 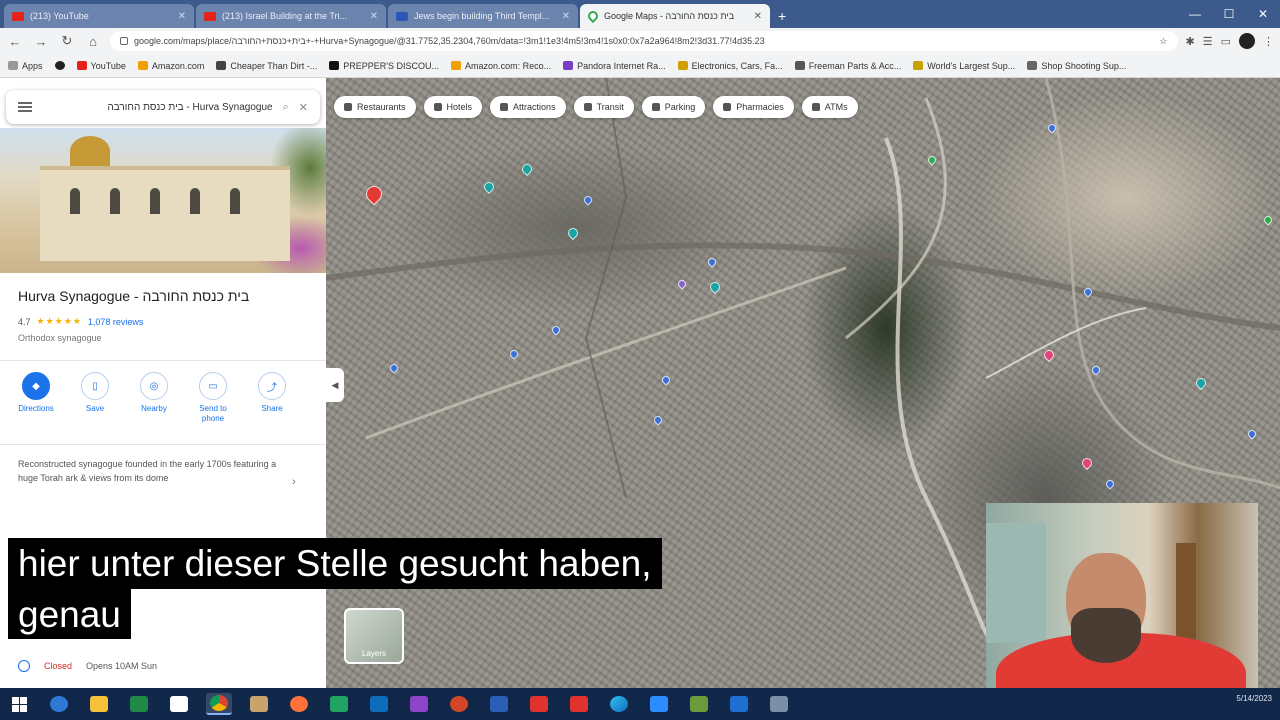 What do you see at coordinates (286, 107) in the screenshot?
I see `search-icon: ⌕` at bounding box center [286, 107].